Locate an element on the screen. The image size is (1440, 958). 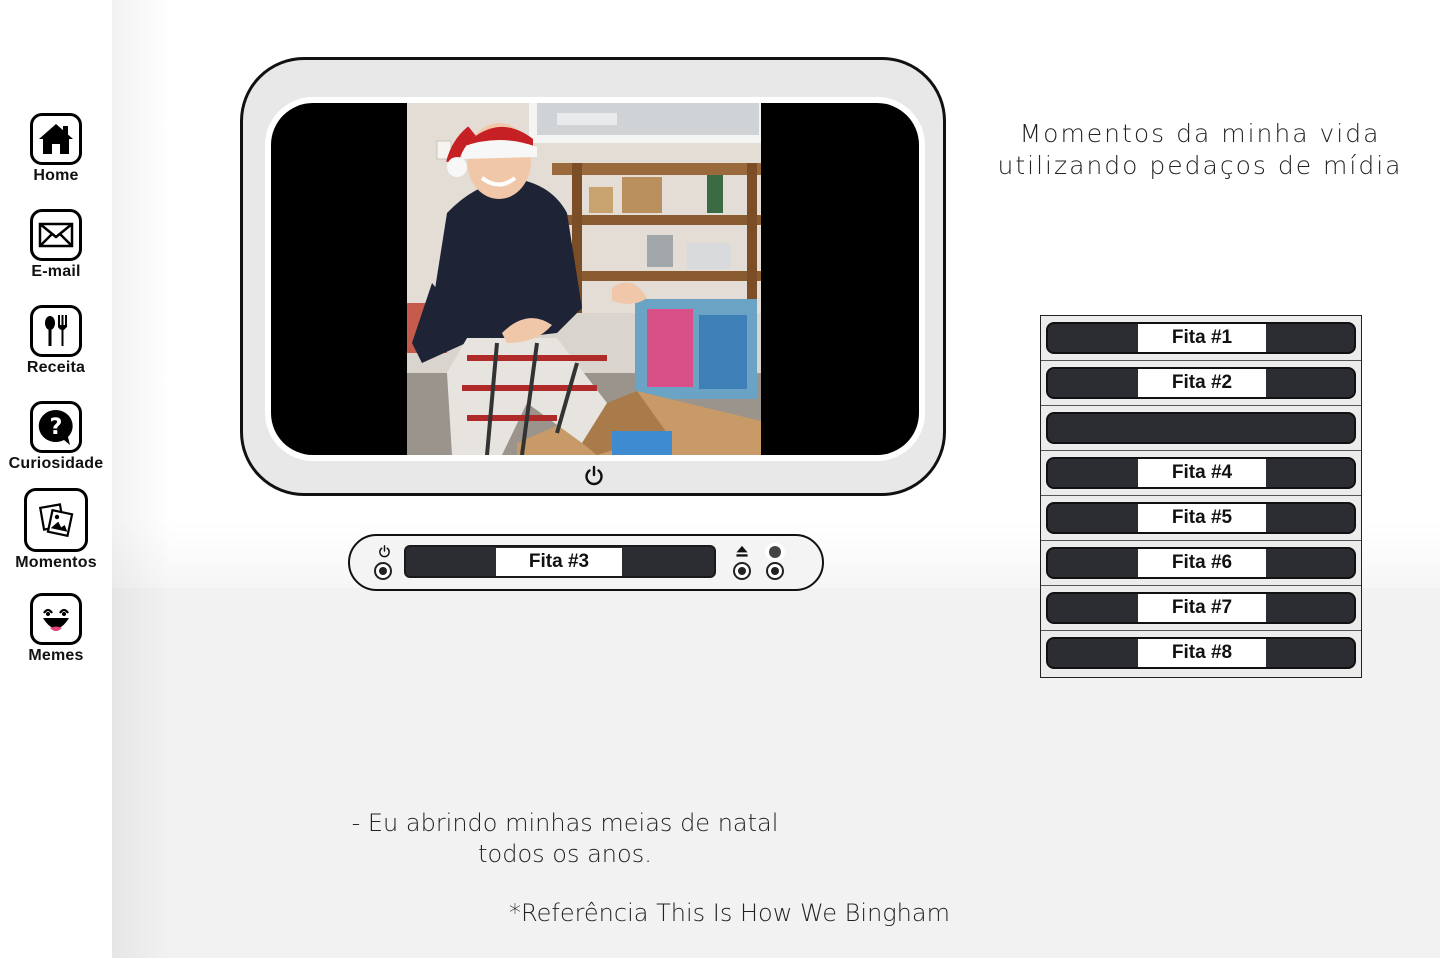
eject-button is located at coordinates (742, 551).